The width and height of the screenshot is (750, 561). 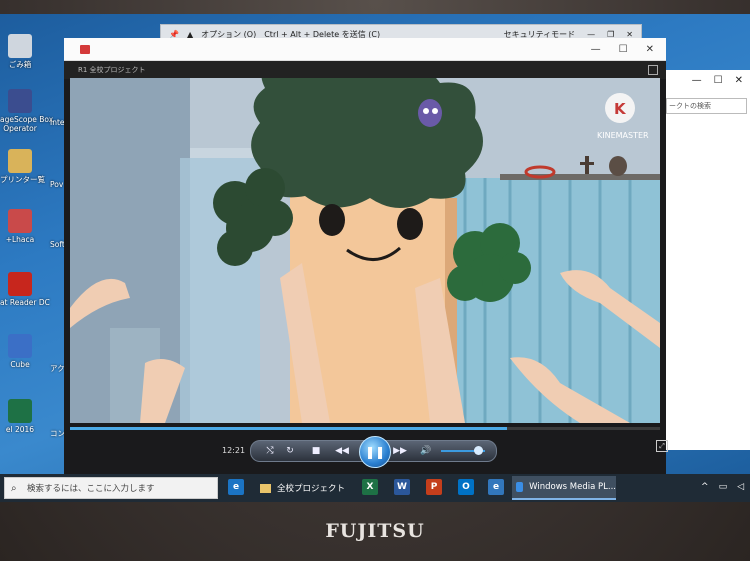 What do you see at coordinates (718, 80) in the screenshot?
I see `bg-maximize-button: ☐` at bounding box center [718, 80].